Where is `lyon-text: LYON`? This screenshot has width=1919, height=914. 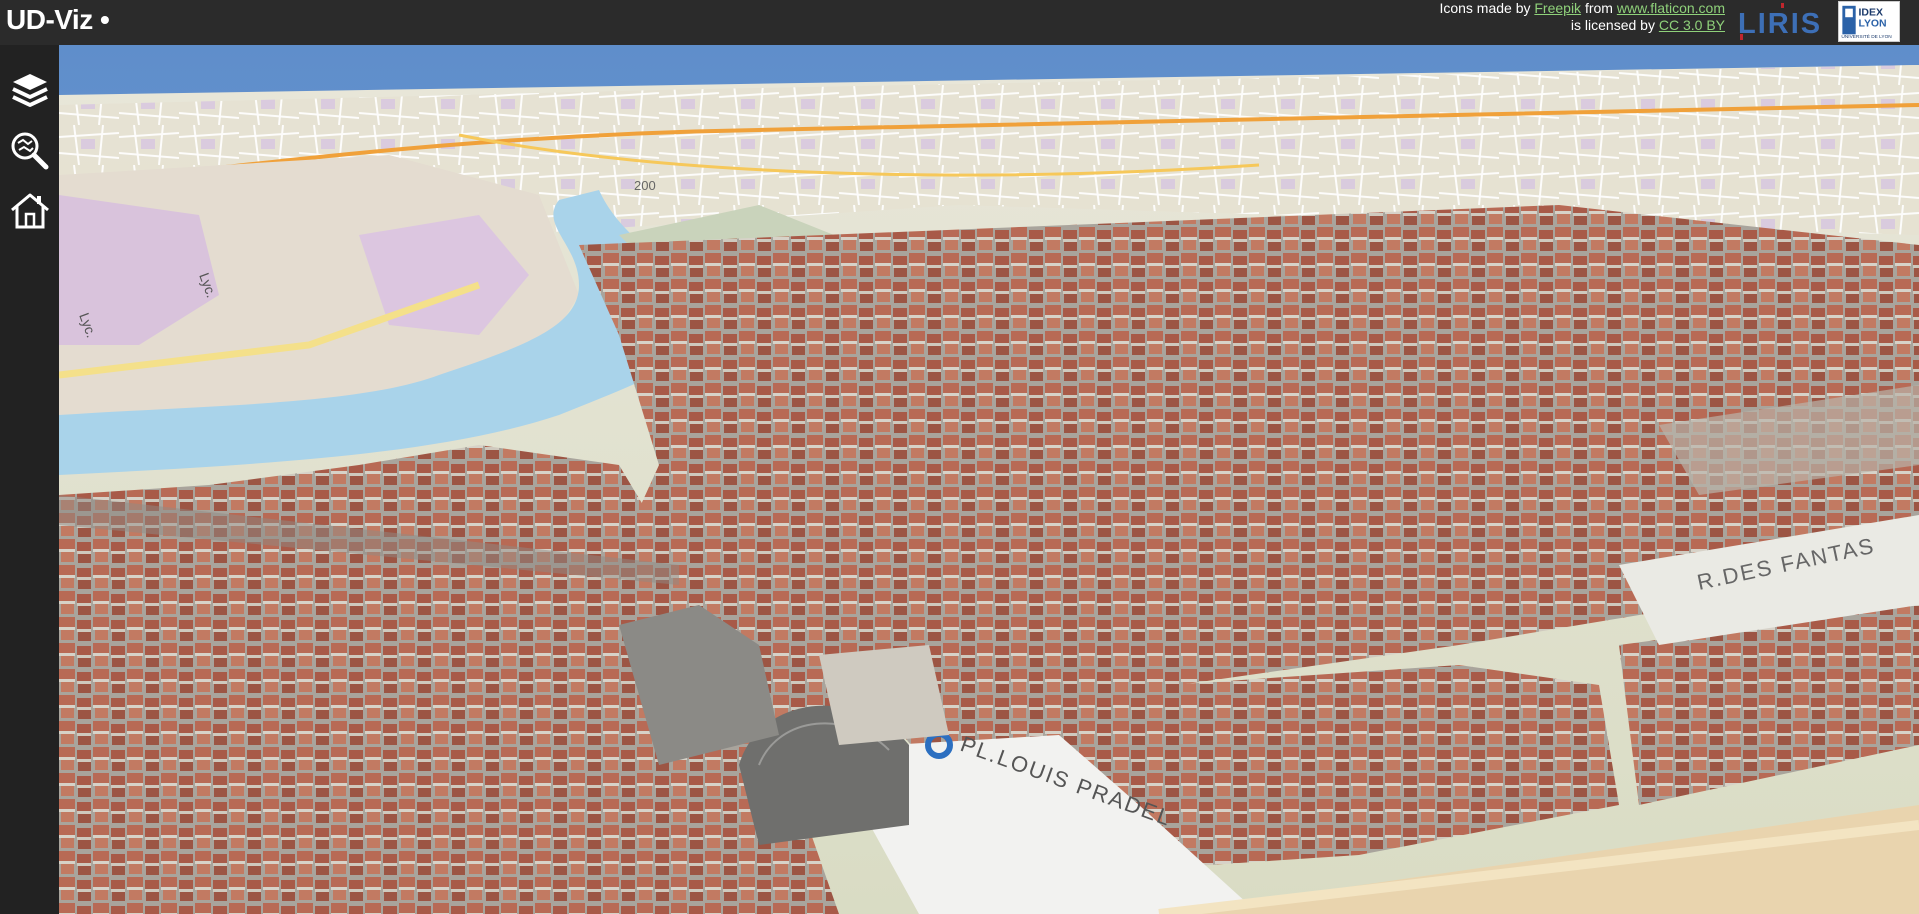 lyon-text: LYON is located at coordinates (1873, 24).